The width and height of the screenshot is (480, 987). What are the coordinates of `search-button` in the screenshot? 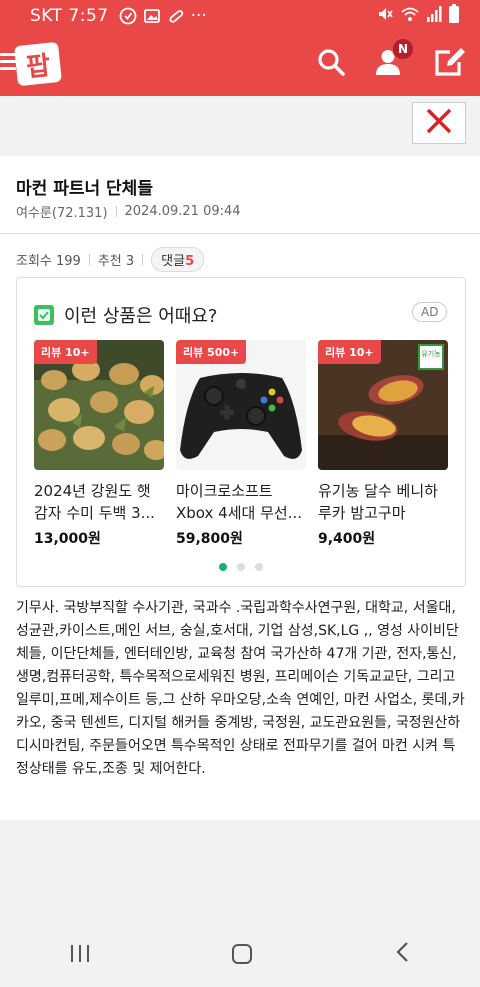 It's located at (331, 64).